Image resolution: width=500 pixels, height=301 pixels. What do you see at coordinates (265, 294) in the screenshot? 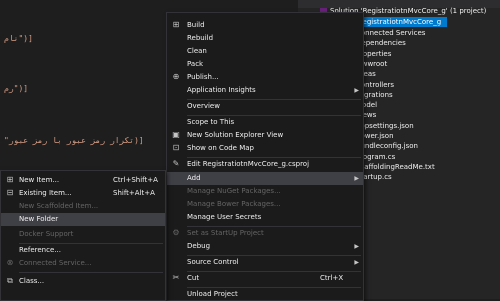
I see `menu-unload-project: Unload Project` at bounding box center [265, 294].